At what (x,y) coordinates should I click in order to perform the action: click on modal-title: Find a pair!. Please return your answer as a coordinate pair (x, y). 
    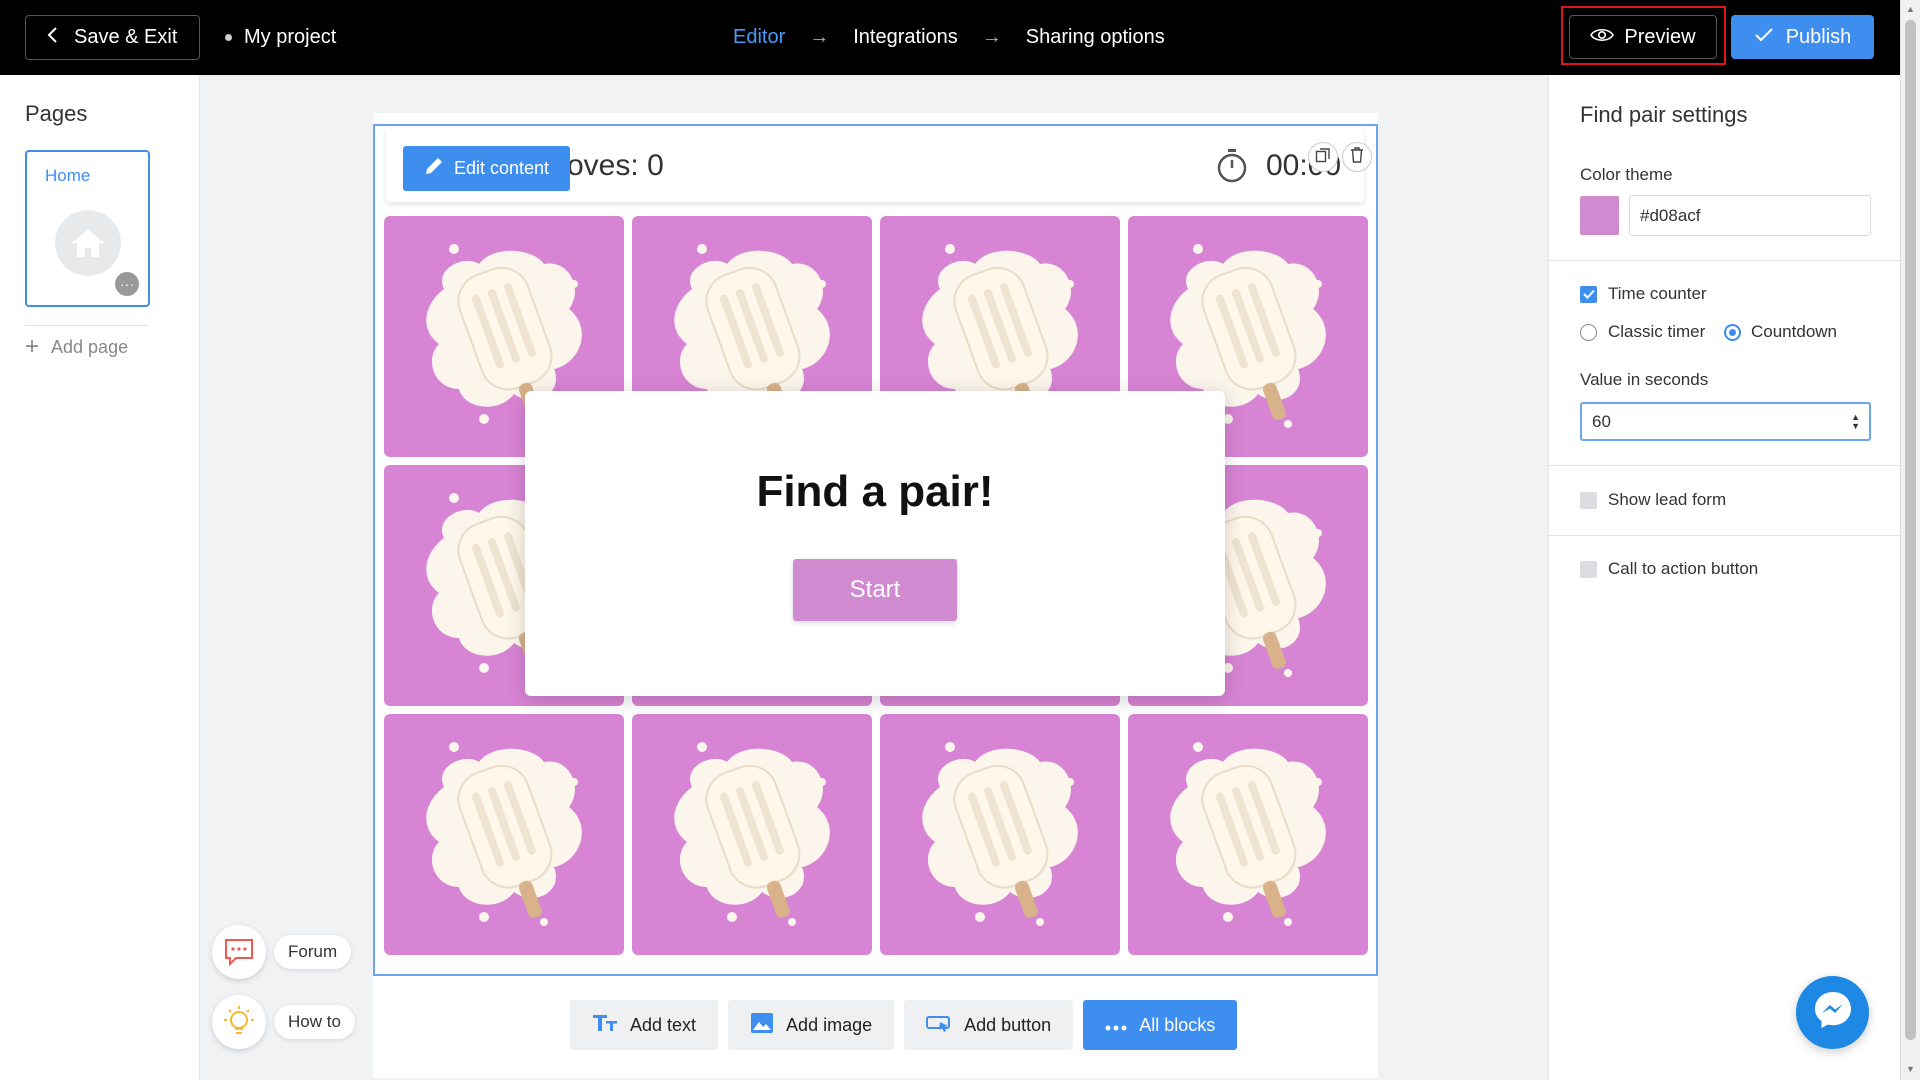
    Looking at the image, I should click on (875, 491).